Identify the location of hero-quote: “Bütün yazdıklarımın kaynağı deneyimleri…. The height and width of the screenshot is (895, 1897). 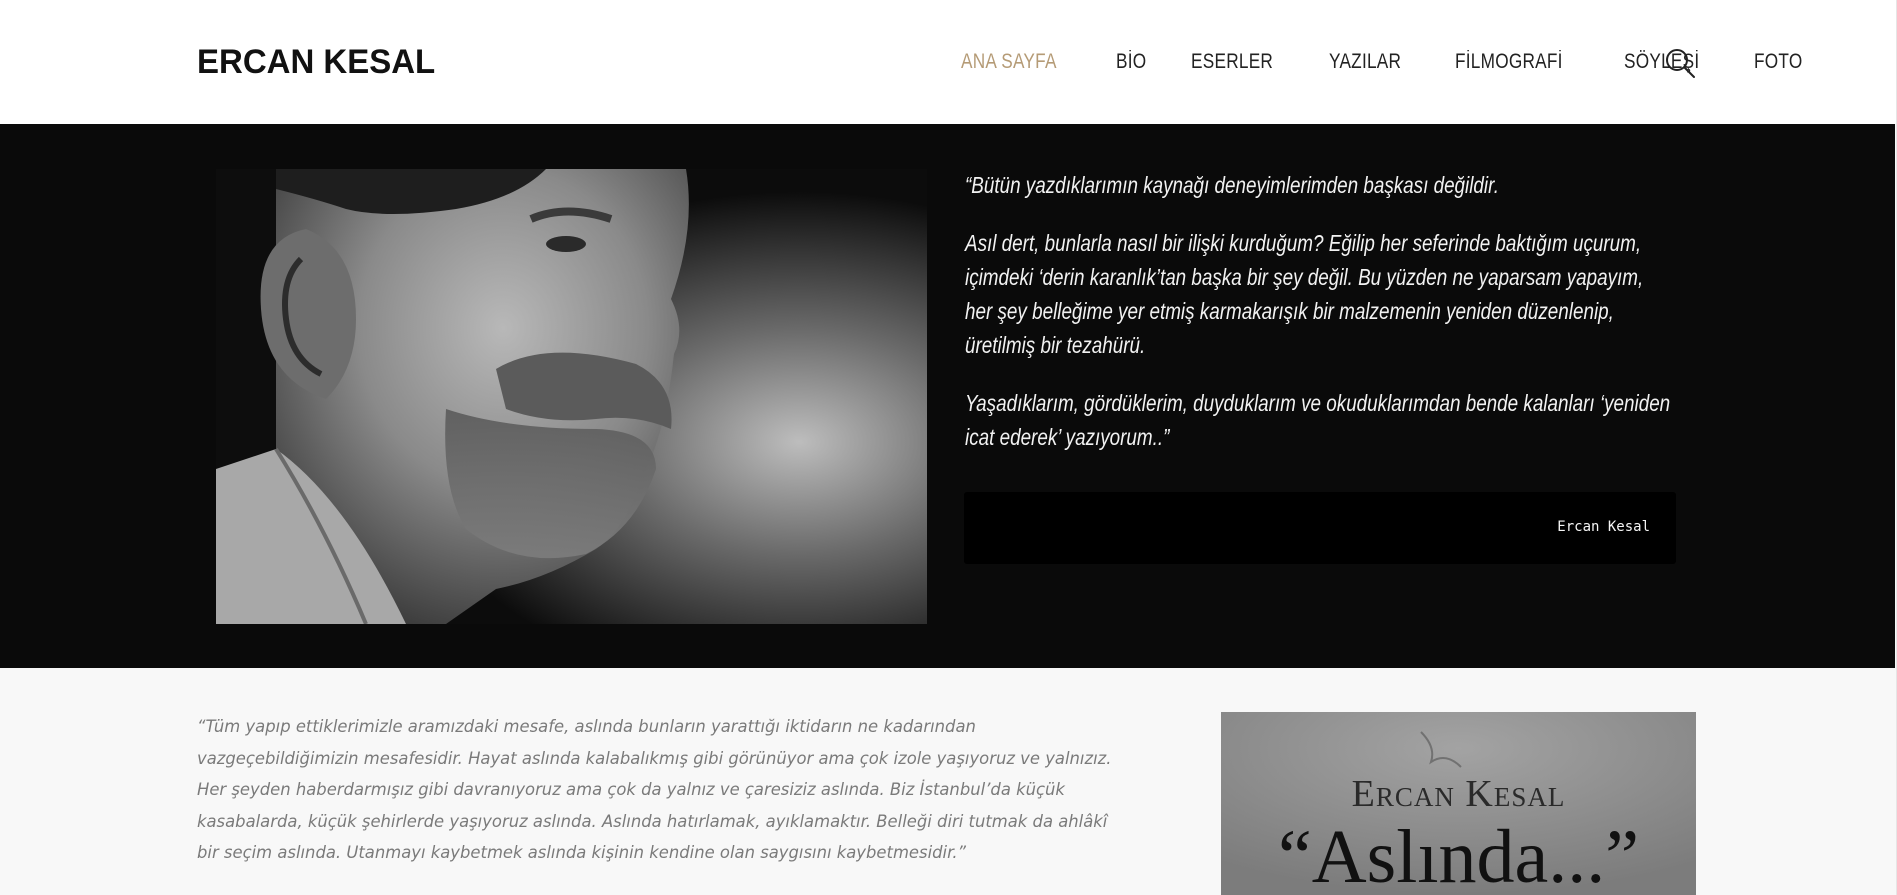
(1318, 323).